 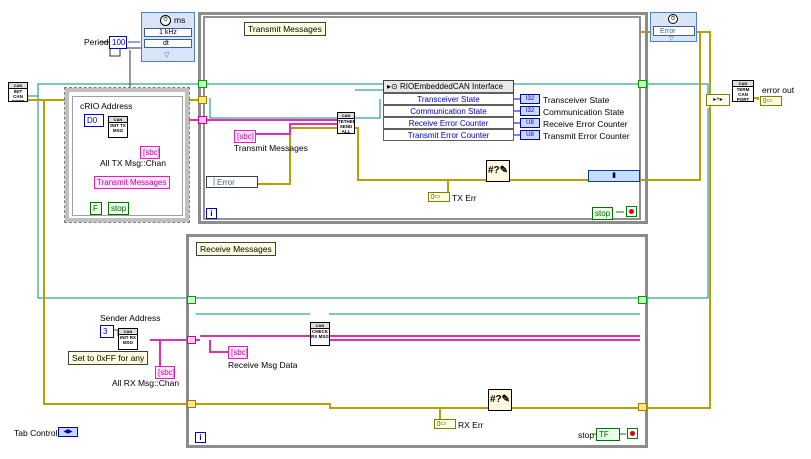 I want to click on tx-err-label: TX Err, so click(x=464, y=198).